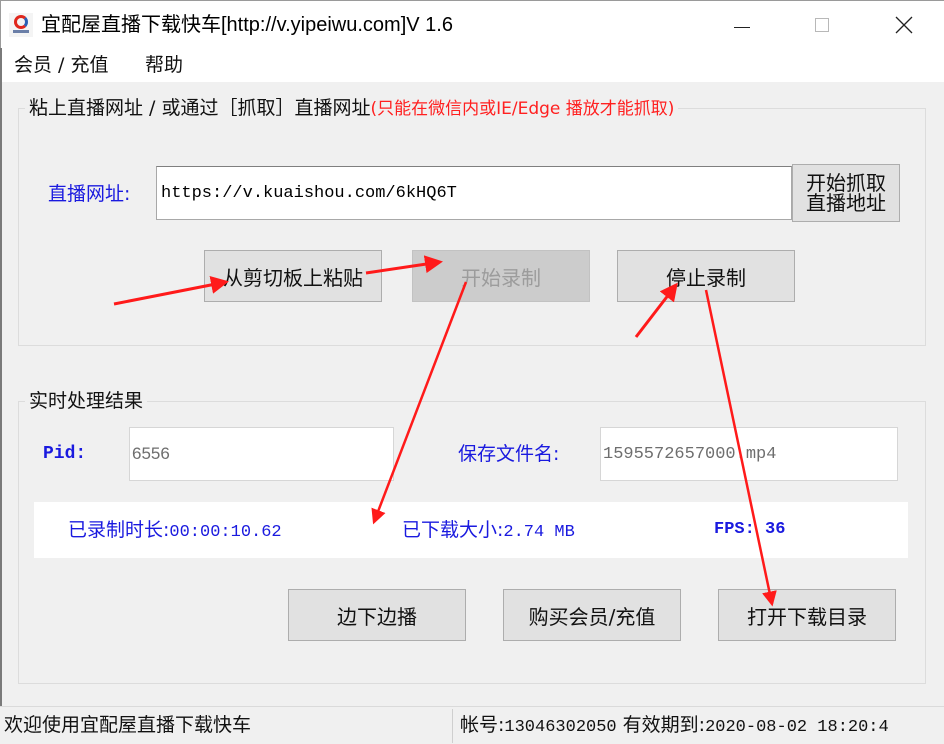 Image resolution: width=944 pixels, height=744 pixels. What do you see at coordinates (1, 378) in the screenshot?
I see `window-border` at bounding box center [1, 378].